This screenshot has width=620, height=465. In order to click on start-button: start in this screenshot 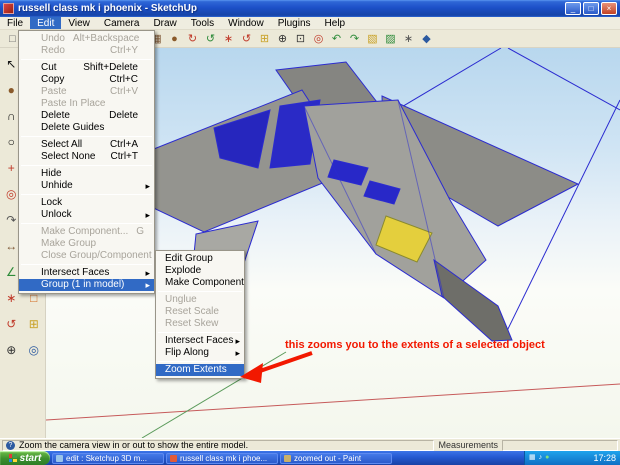, I will do `click(25, 458)`.